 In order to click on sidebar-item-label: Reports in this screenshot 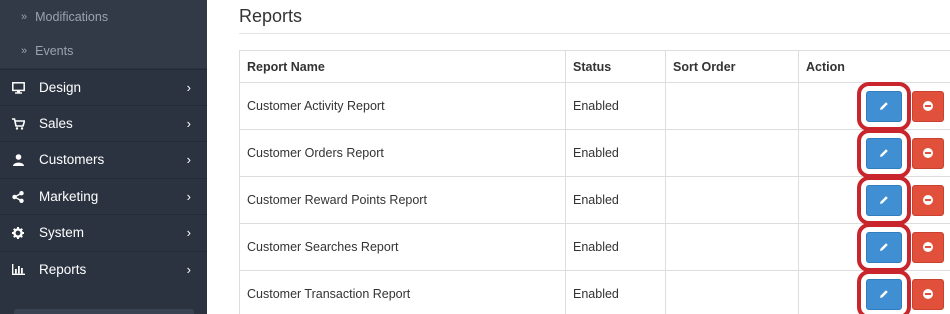, I will do `click(63, 269)`.